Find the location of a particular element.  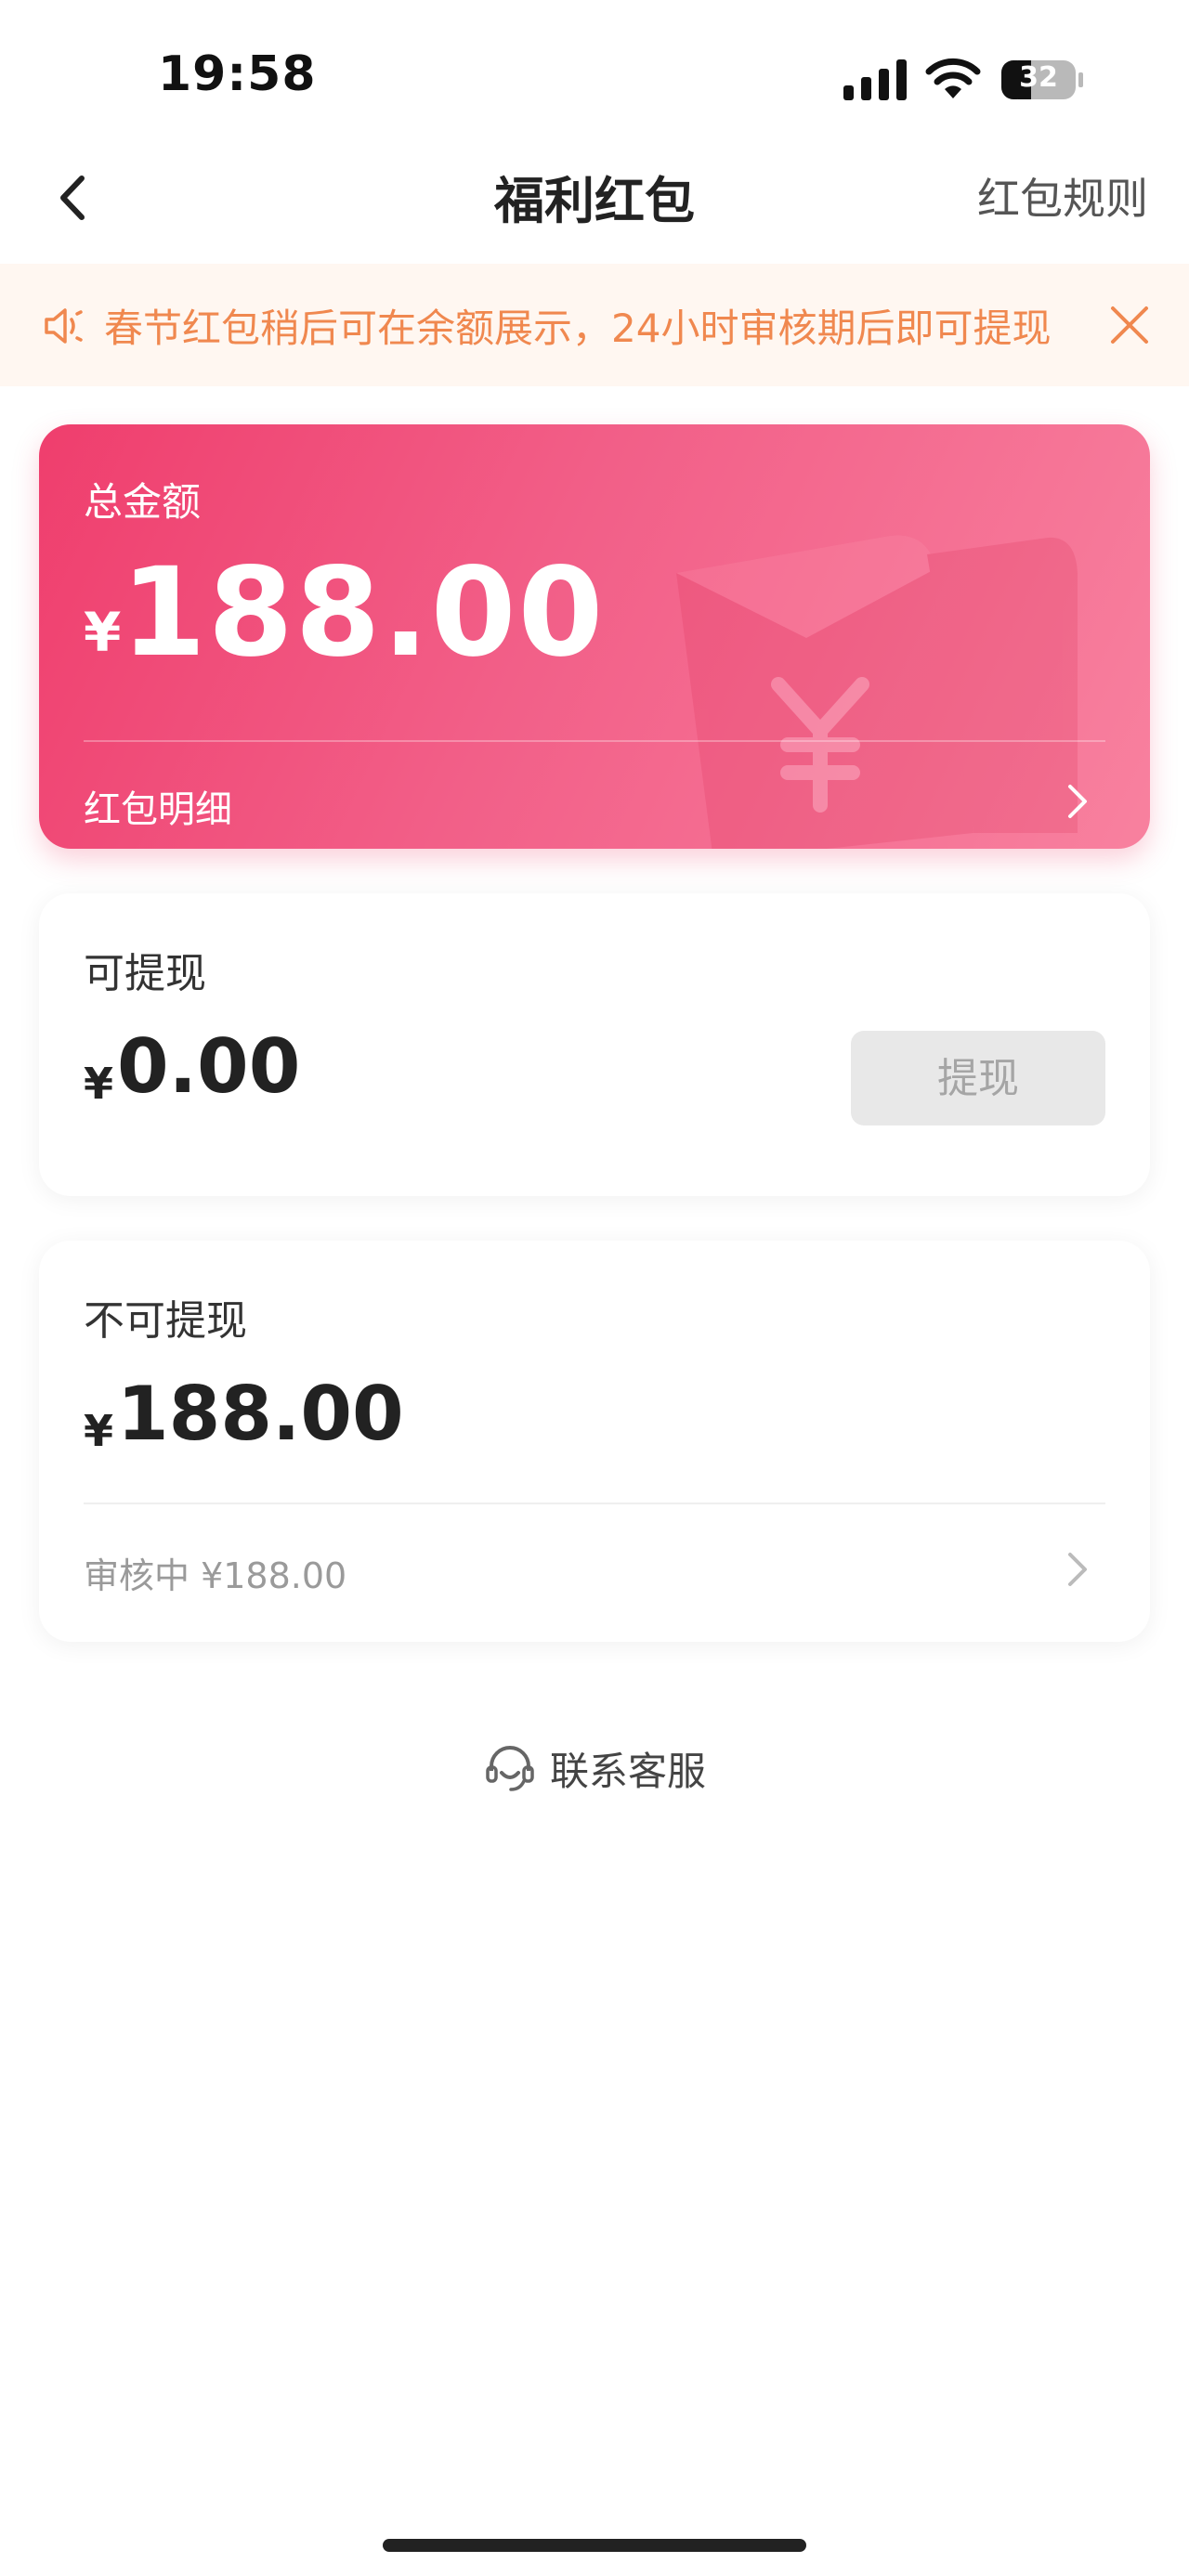

under-review-link: 审核中 ¥188.00 is located at coordinates (215, 1572).